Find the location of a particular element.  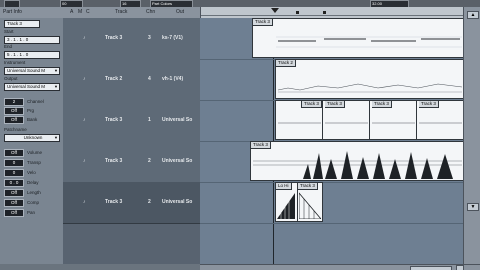

position-marker-icon is located at coordinates (297, 12).